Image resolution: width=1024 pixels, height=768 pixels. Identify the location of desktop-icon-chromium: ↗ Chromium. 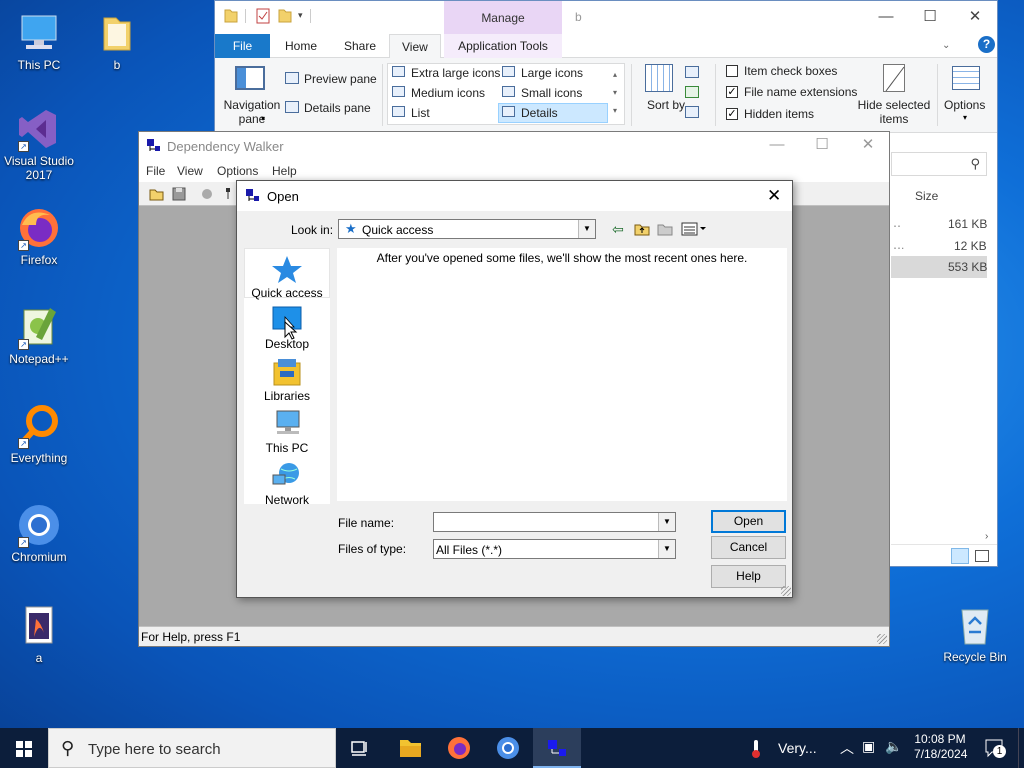
(39, 533).